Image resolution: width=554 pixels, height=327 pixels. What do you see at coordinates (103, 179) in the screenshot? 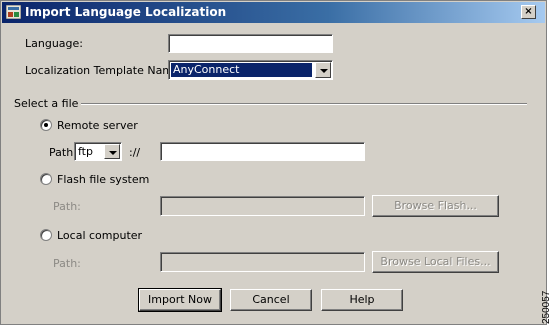
I see `flash-file-system-label: Flash file system` at bounding box center [103, 179].